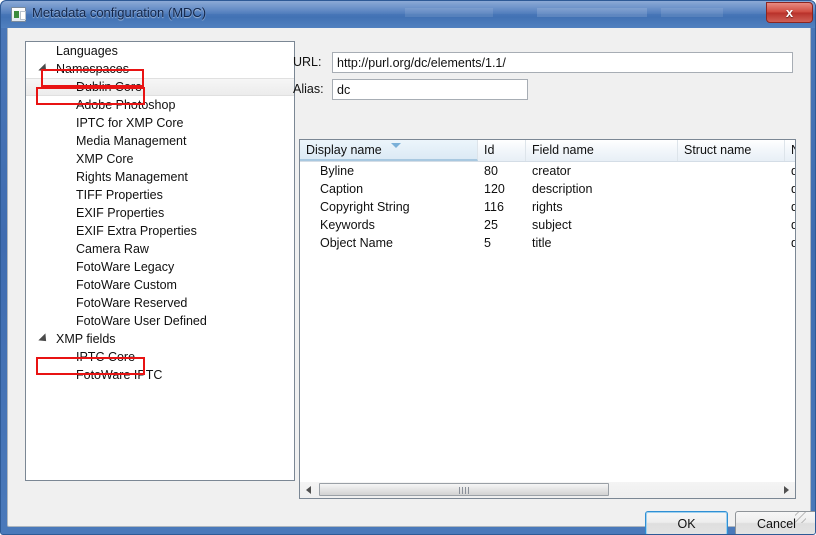 Image resolution: width=816 pixels, height=535 pixels. Describe the element at coordinates (126, 105) in the screenshot. I see `tree-item-label: Adobe Photoshop` at that location.